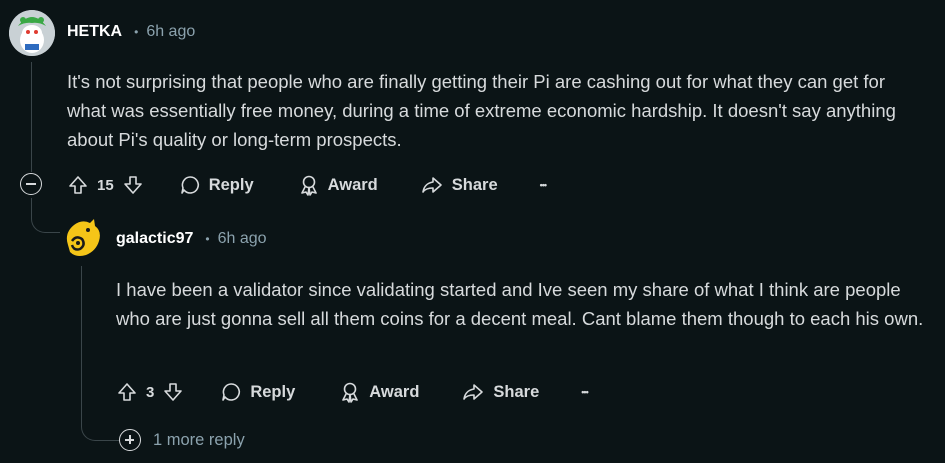  I want to click on vote-group: 15, so click(105, 185).